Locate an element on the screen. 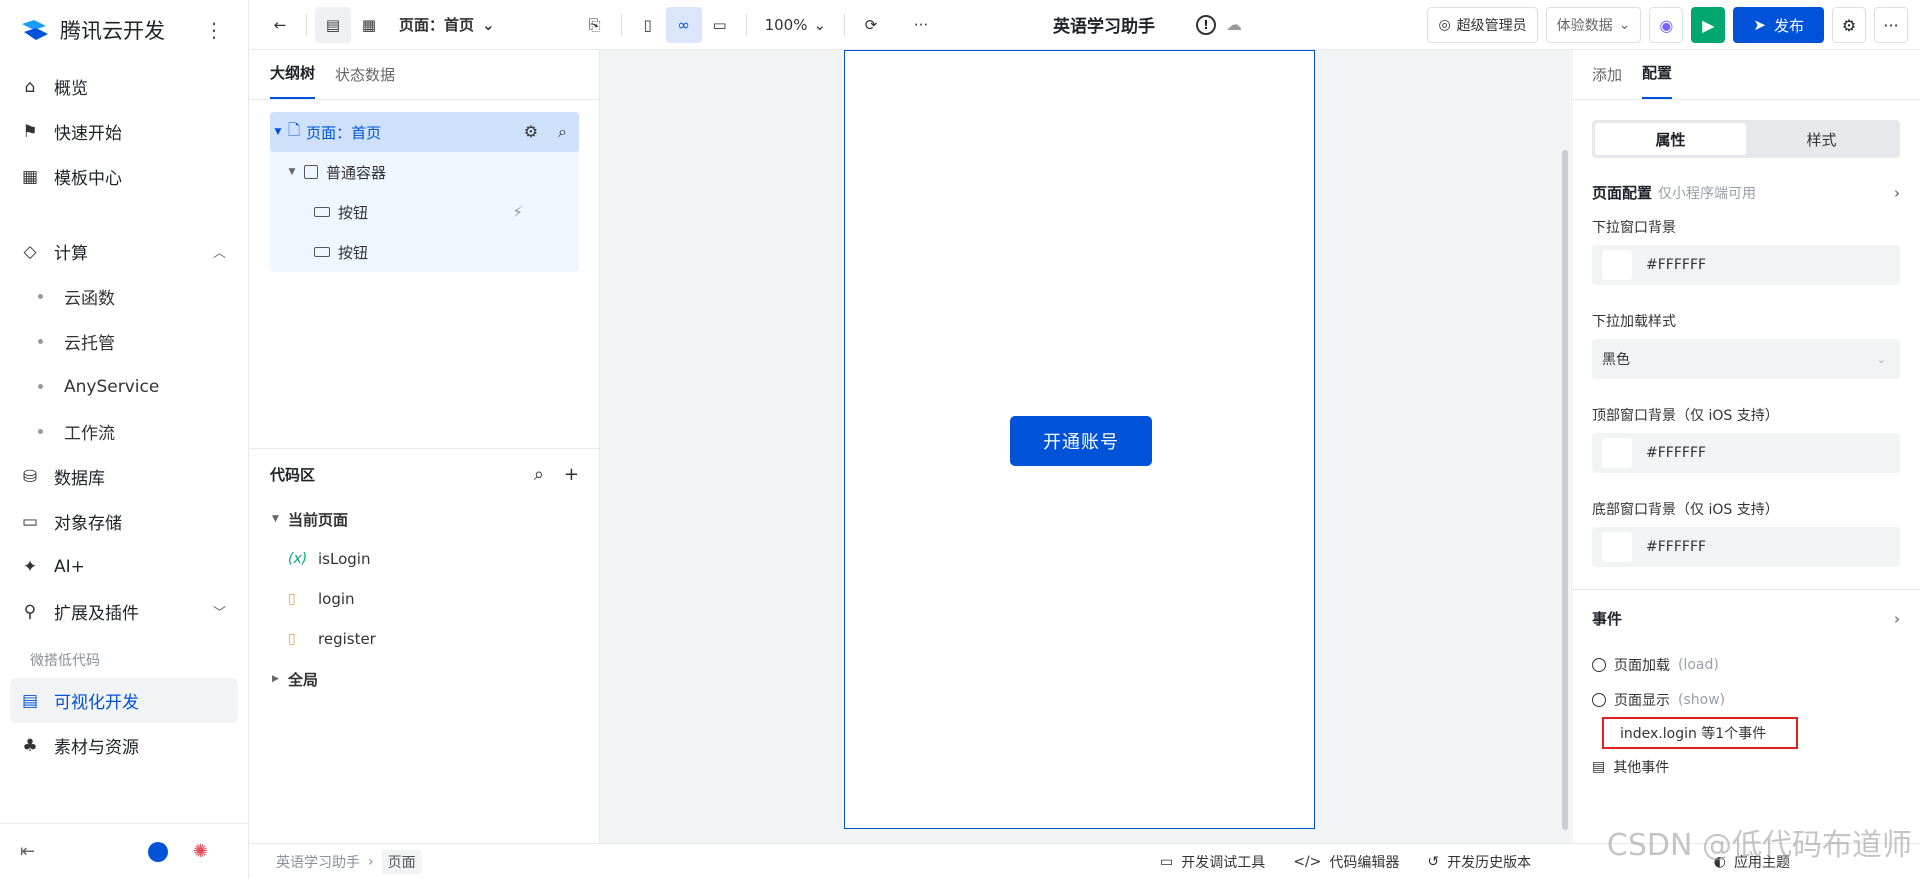 The width and height of the screenshot is (1920, 879). miniprogram-view-icon: ∞ is located at coordinates (683, 24).